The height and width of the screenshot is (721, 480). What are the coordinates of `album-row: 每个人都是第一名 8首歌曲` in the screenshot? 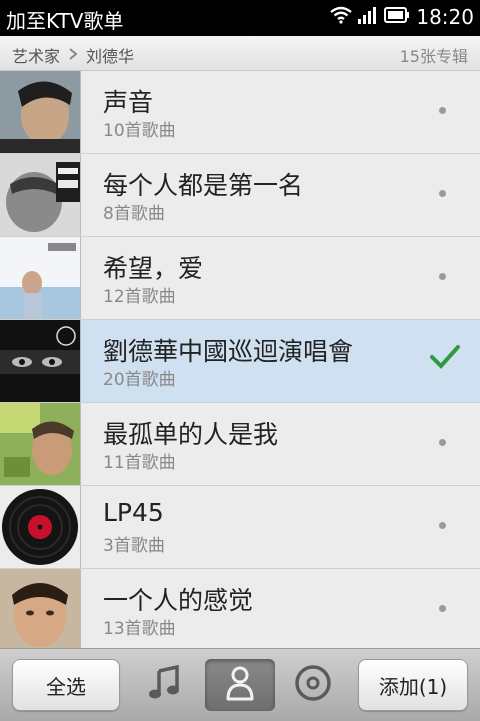 It's located at (240, 195).